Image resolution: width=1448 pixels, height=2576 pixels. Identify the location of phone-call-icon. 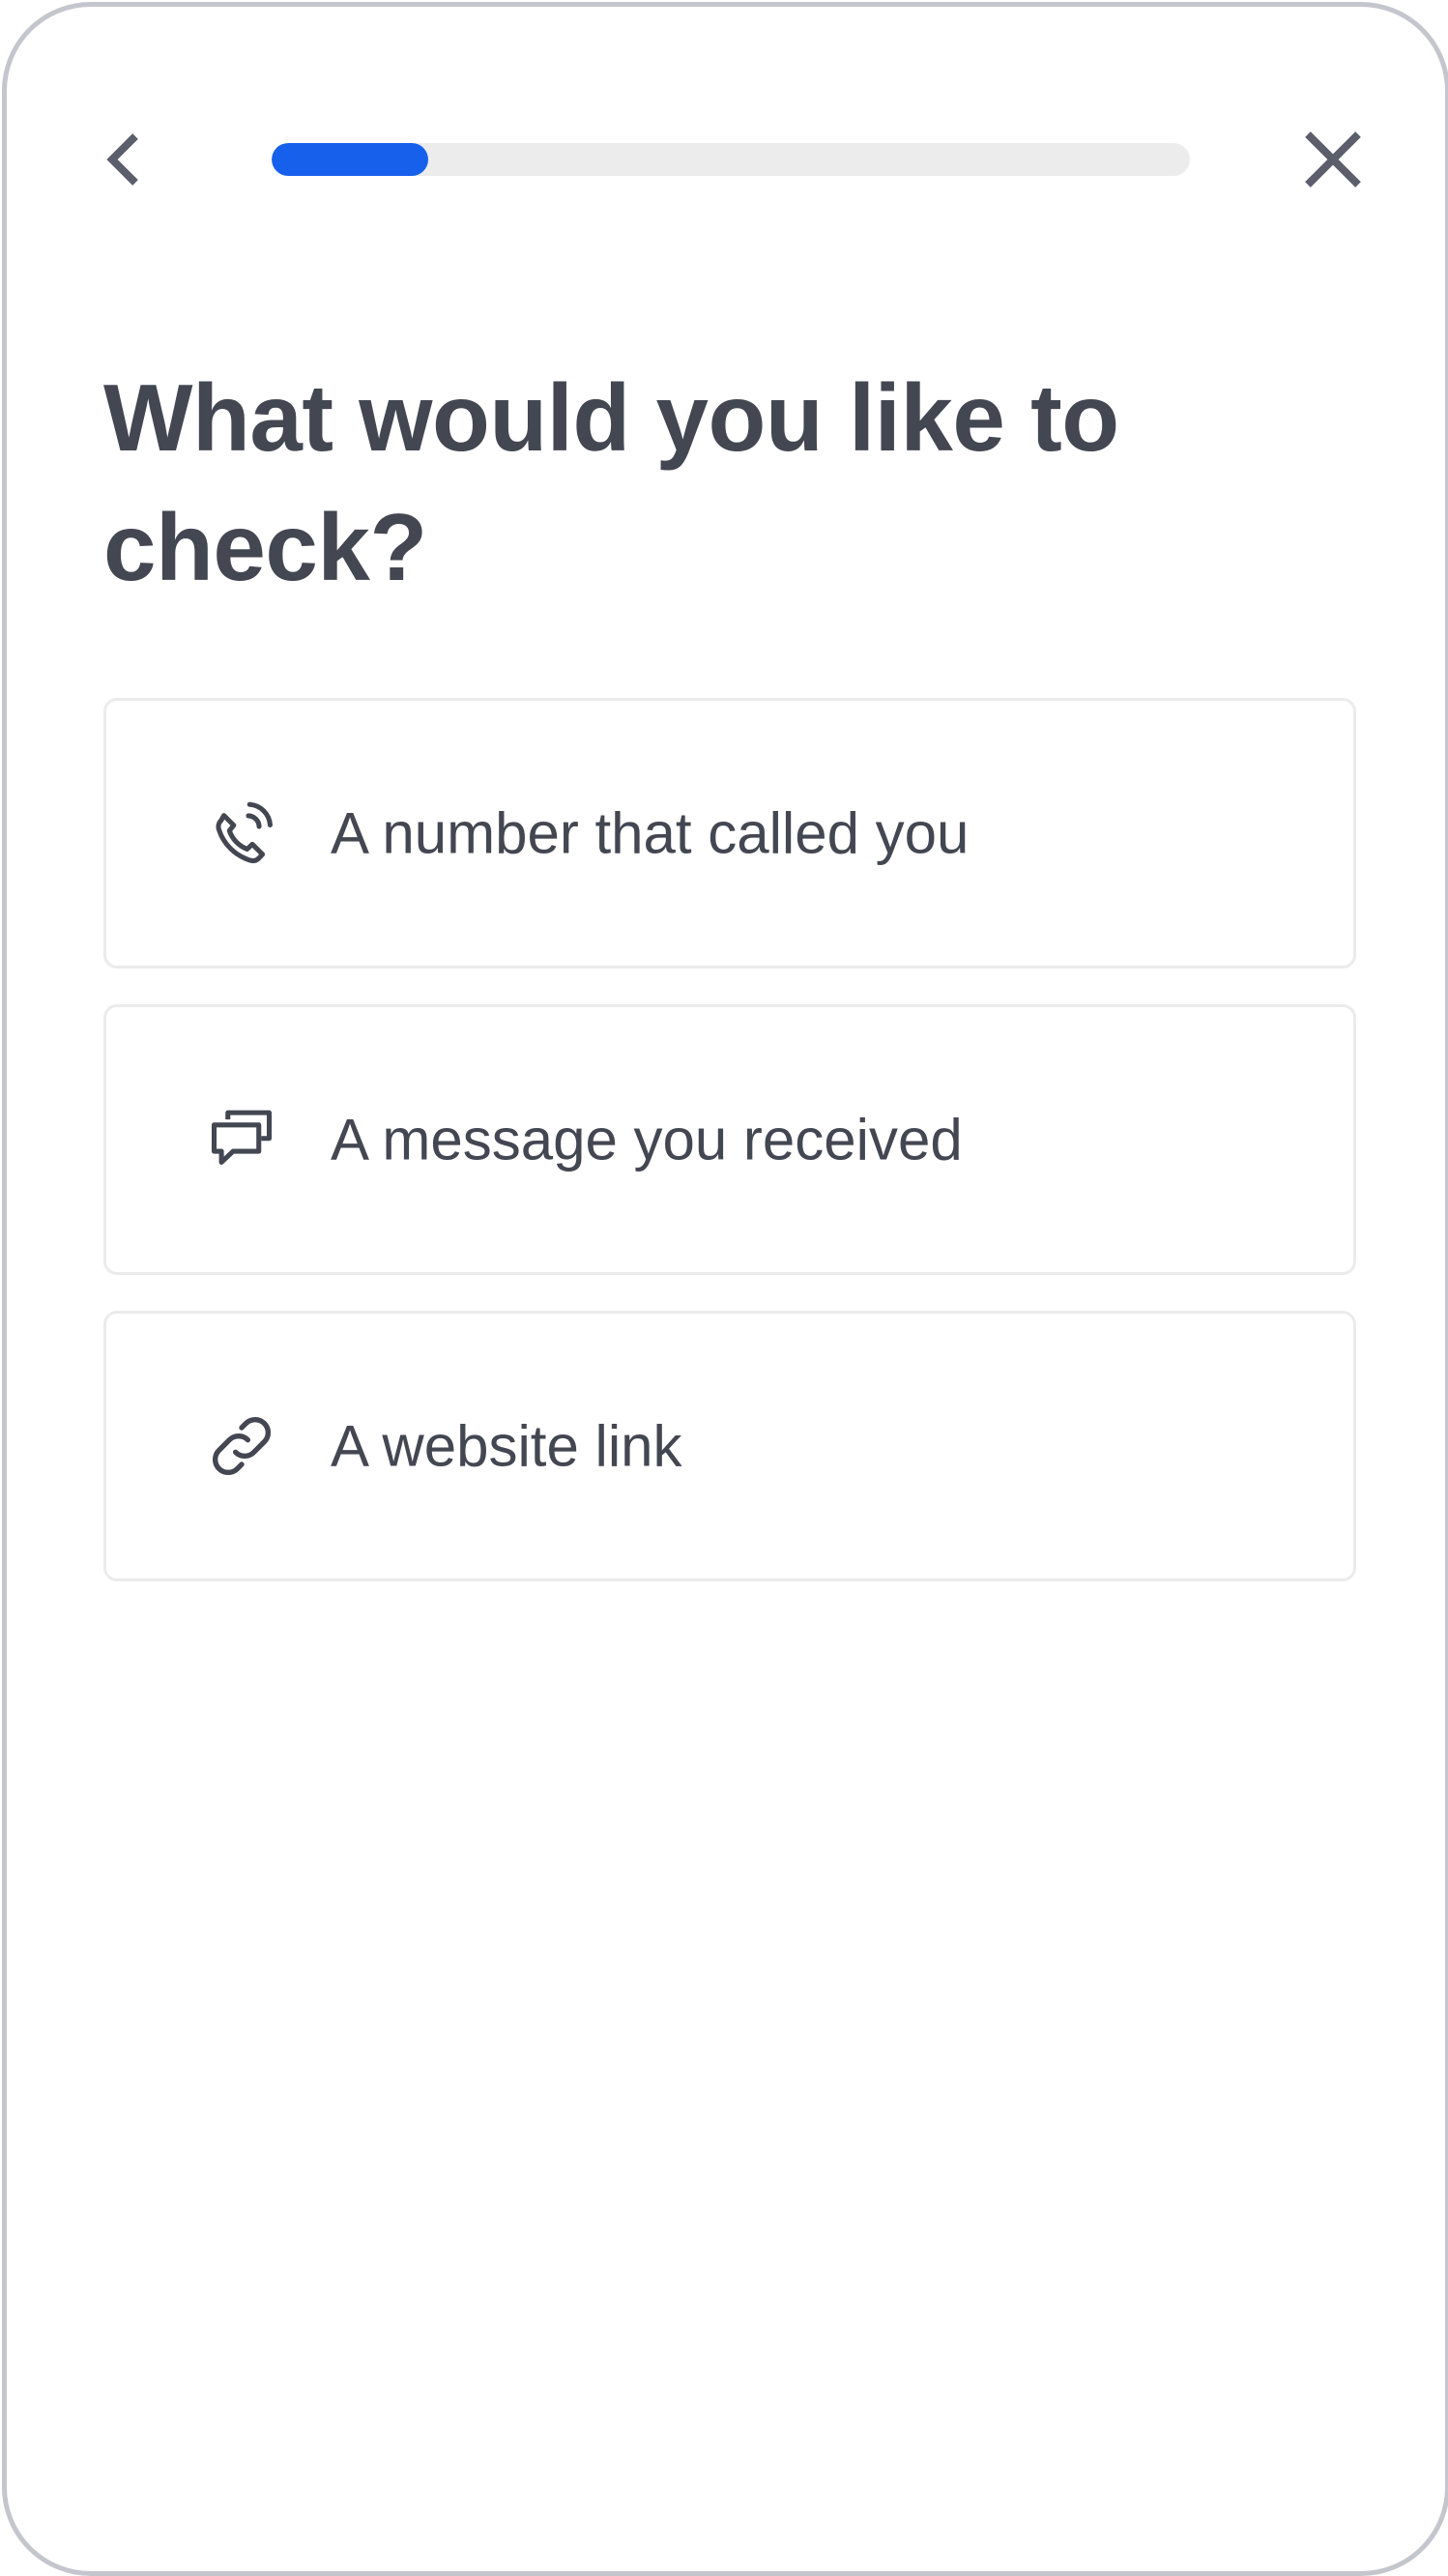
(241, 833).